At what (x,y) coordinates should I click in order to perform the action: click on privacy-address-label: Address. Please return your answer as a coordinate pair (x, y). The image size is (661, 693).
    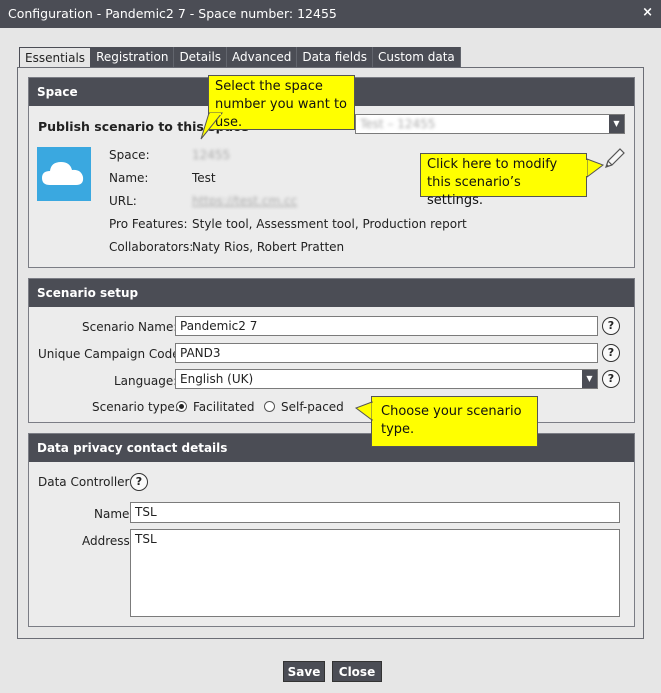
    Looking at the image, I should click on (106, 541).